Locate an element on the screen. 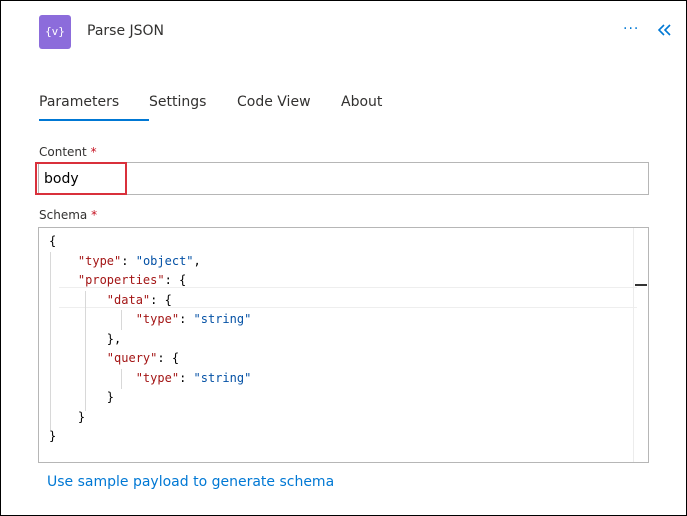  code-line: "query": { is located at coordinates (143, 358).